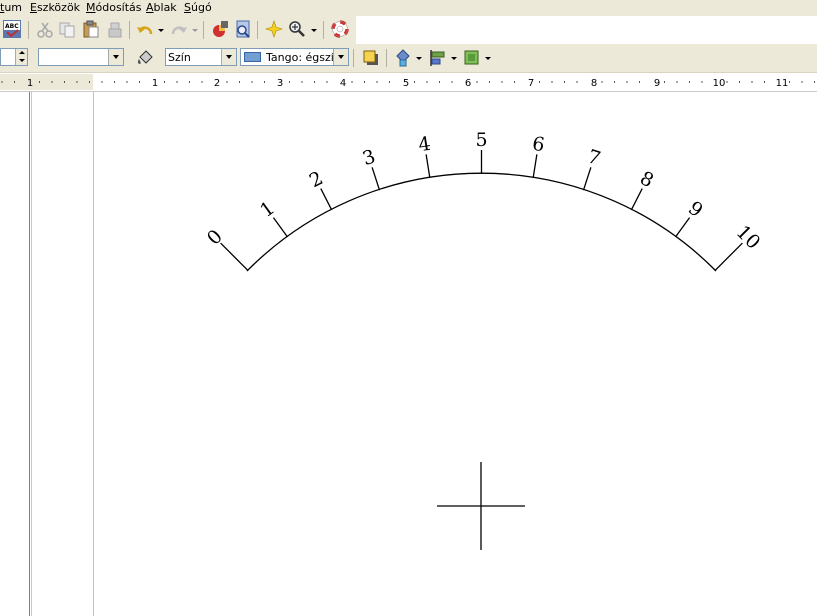 The image size is (817, 616). I want to click on fill-color-value: Tango: égszín, so click(303, 57).